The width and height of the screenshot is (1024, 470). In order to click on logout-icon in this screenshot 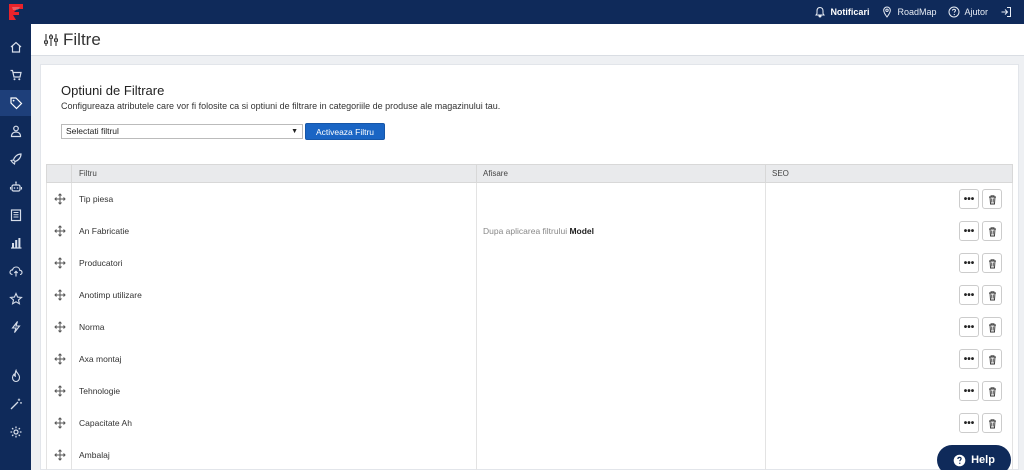, I will do `click(1006, 12)`.